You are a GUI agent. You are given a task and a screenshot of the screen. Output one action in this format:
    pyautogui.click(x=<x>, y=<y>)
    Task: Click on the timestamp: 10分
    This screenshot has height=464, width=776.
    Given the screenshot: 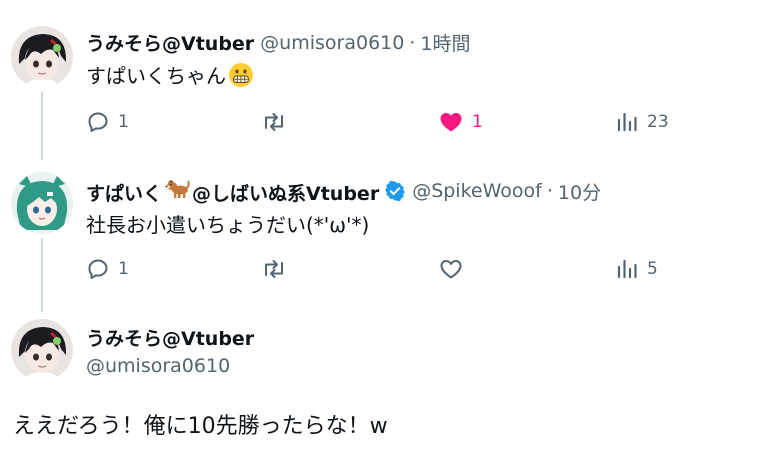 What is the action you would take?
    pyautogui.click(x=579, y=191)
    